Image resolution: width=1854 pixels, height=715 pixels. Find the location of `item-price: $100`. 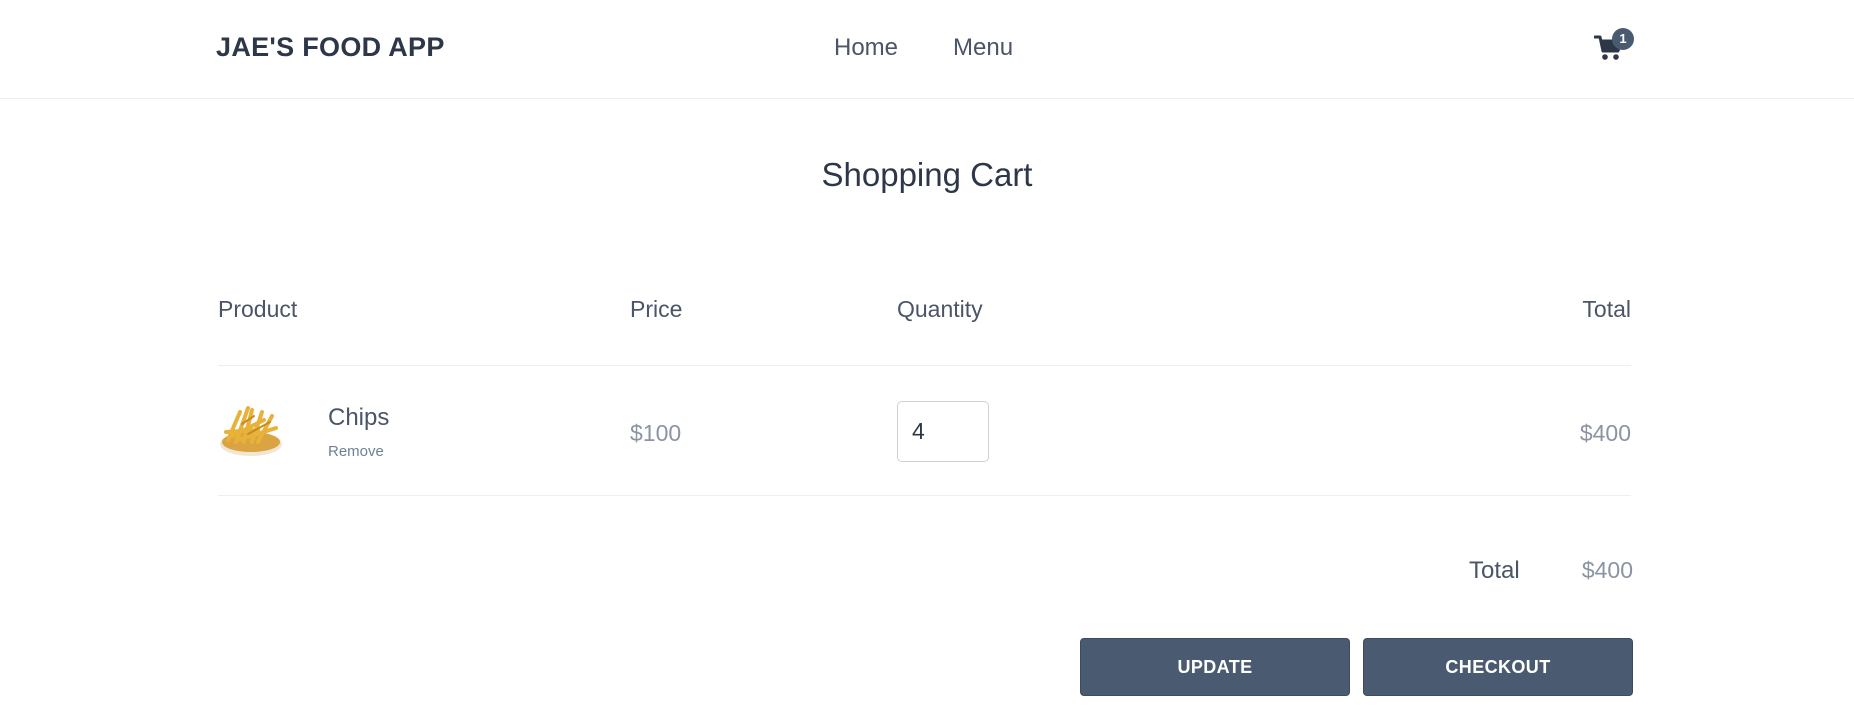

item-price: $100 is located at coordinates (656, 433).